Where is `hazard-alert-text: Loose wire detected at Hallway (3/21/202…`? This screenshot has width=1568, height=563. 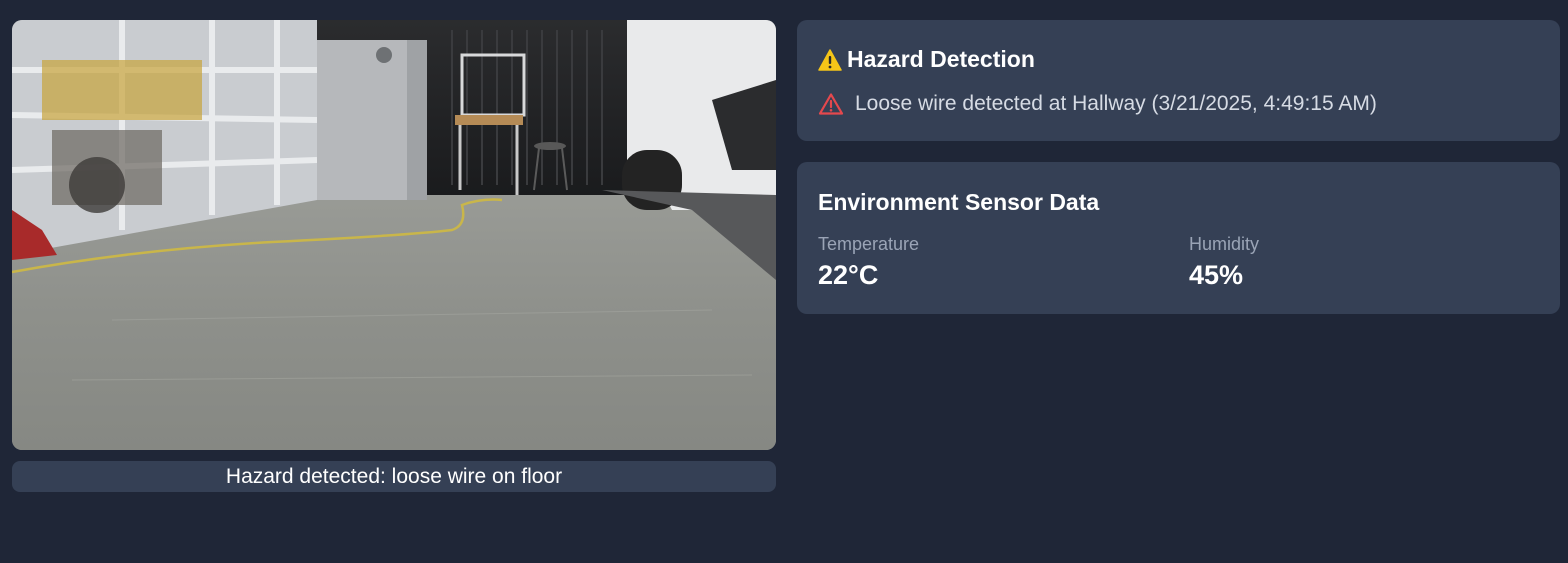 hazard-alert-text: Loose wire detected at Hallway (3/21/202… is located at coordinates (1116, 103).